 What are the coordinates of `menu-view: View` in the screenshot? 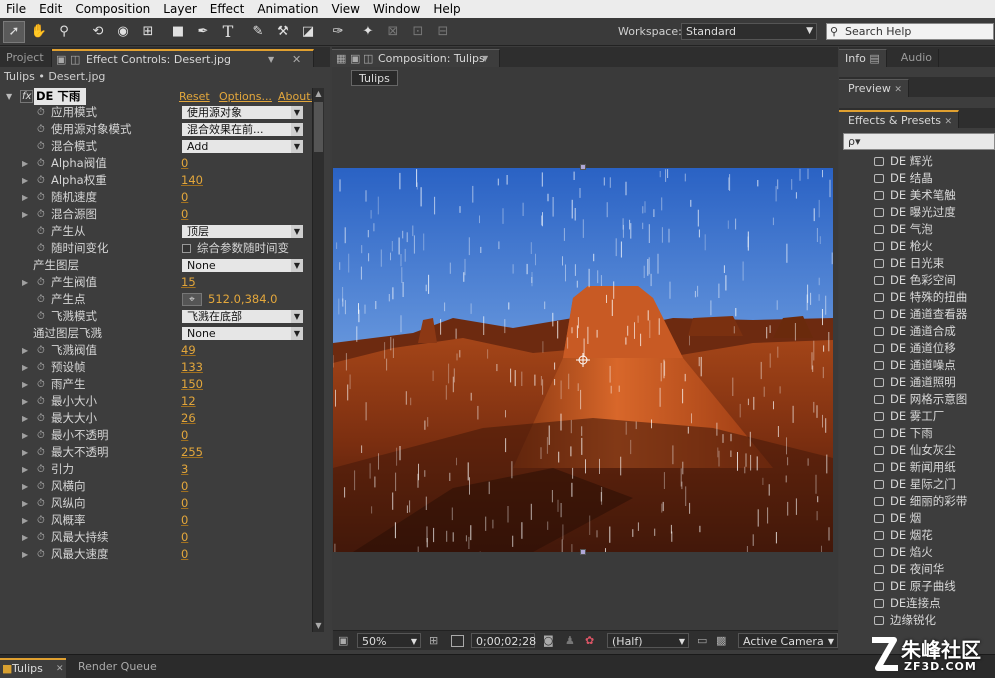 It's located at (346, 9).